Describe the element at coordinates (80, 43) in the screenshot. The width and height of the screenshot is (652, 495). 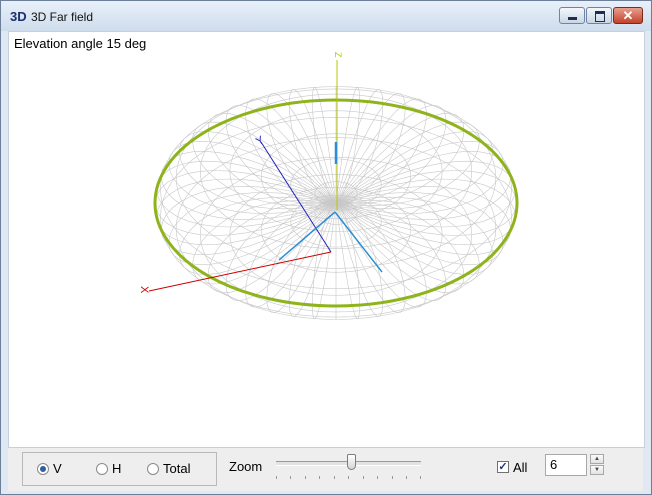
I see `elevation-label: Elevation angle 15 deg` at that location.